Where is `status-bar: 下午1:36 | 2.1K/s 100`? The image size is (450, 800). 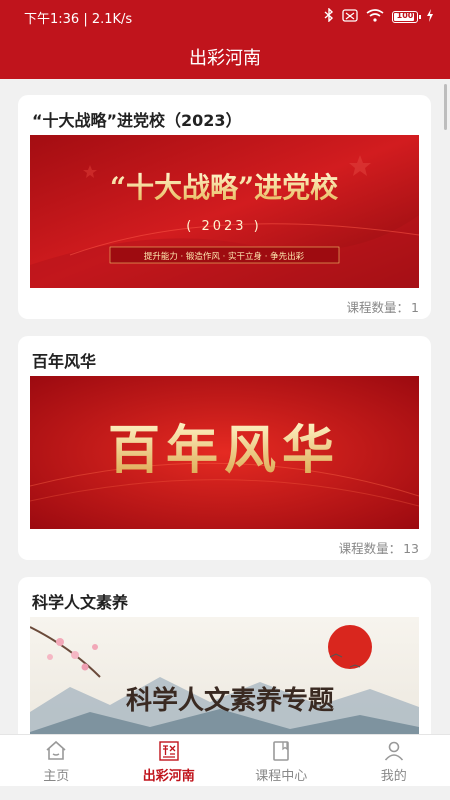 status-bar: 下午1:36 | 2.1K/s 100 is located at coordinates (225, 17).